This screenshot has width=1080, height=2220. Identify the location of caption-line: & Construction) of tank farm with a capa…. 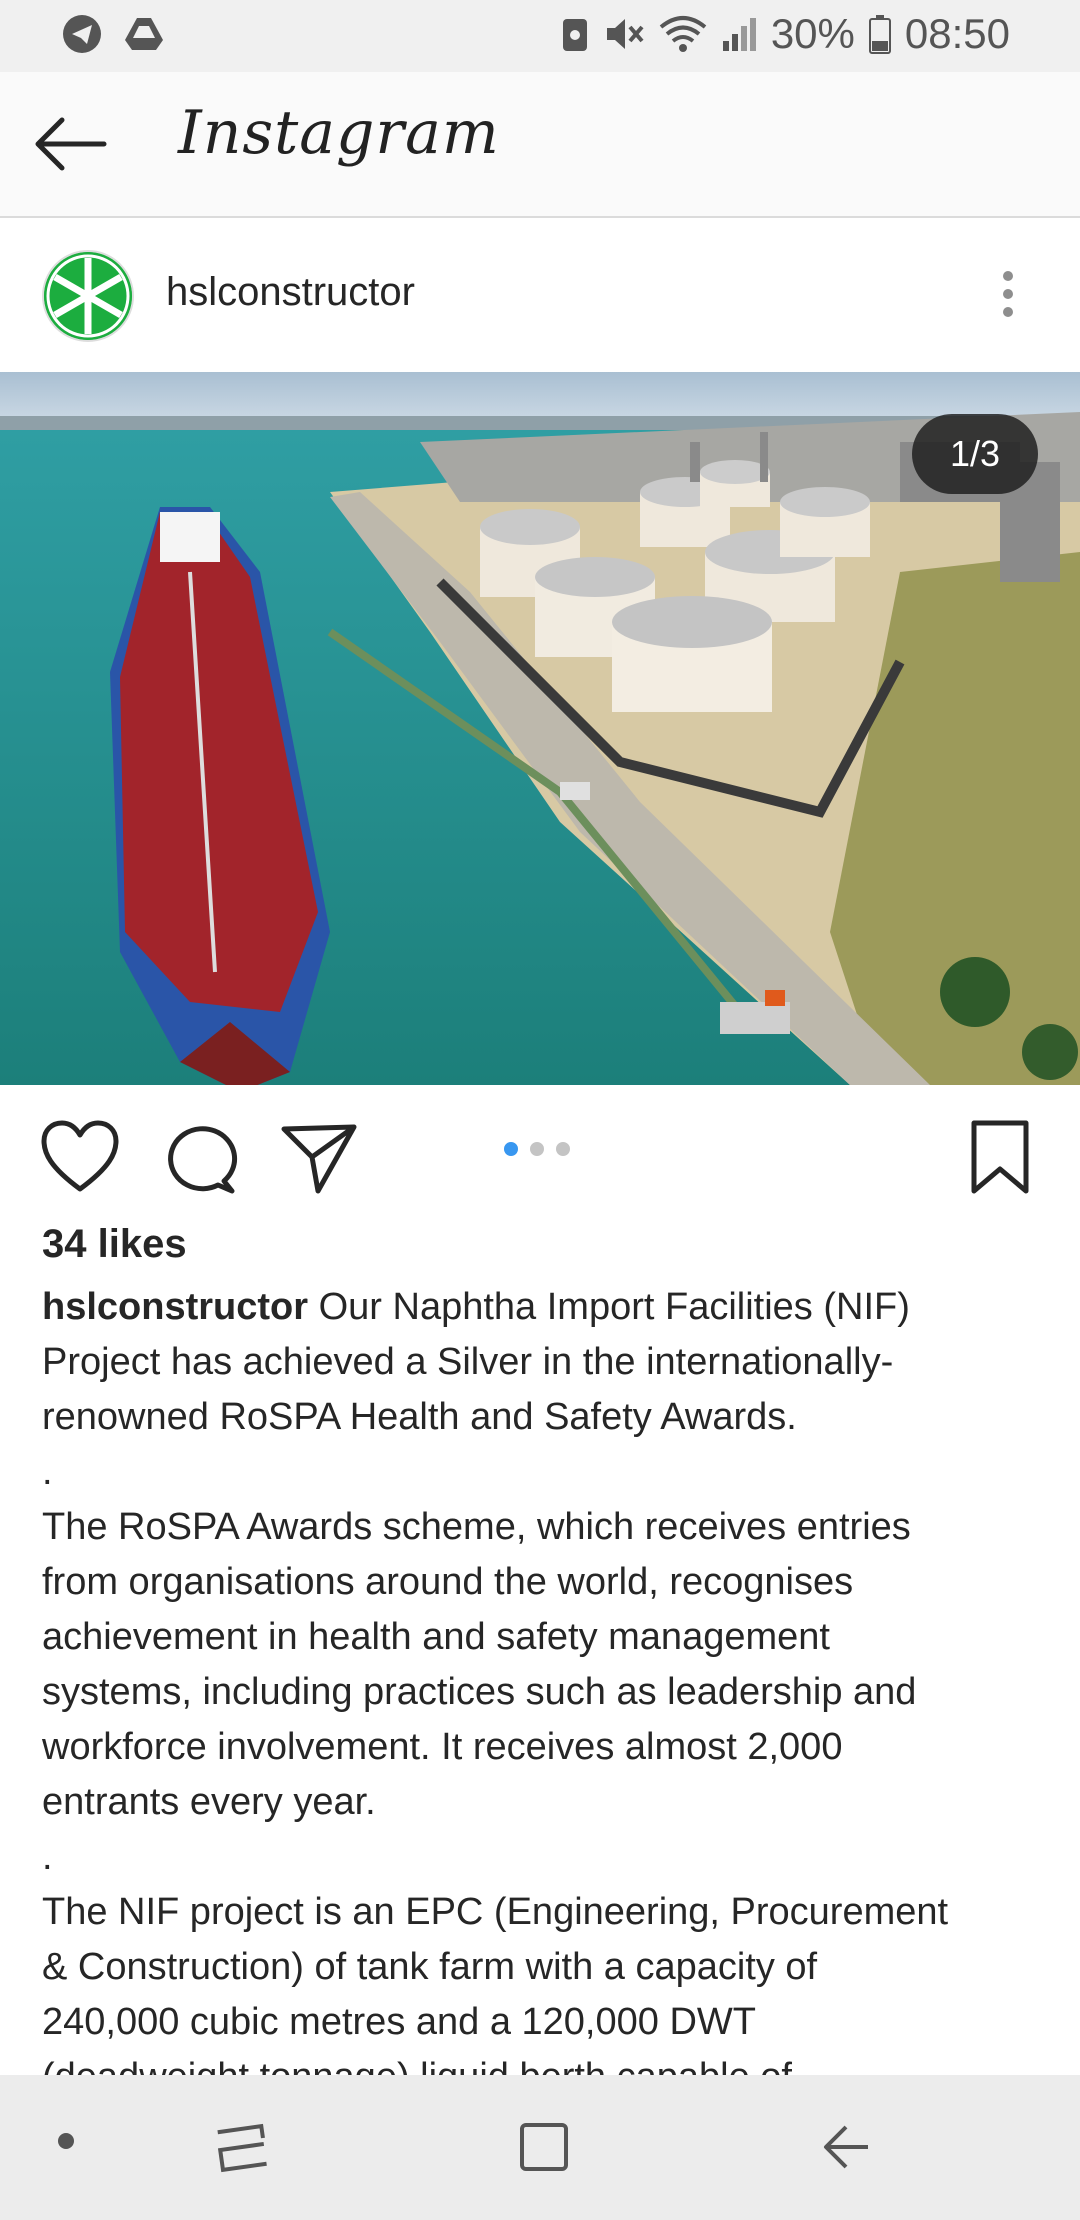
(430, 1967).